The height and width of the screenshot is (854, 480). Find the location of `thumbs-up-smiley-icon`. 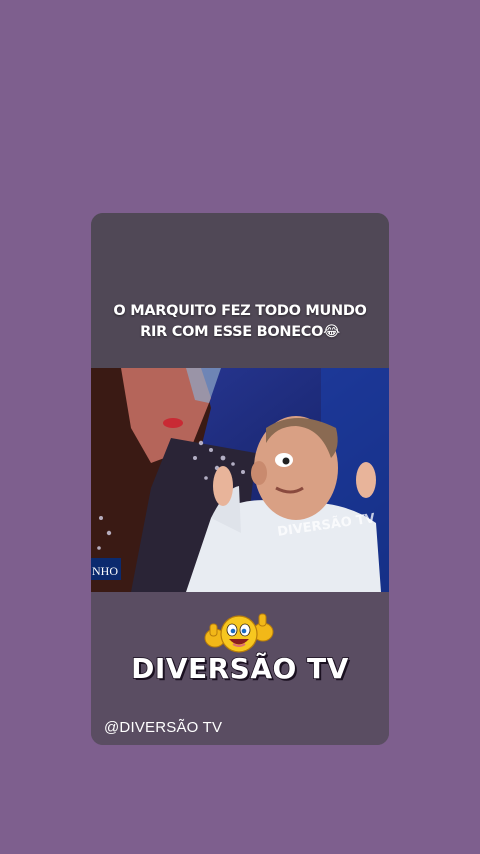

thumbs-up-smiley-icon is located at coordinates (239, 633).